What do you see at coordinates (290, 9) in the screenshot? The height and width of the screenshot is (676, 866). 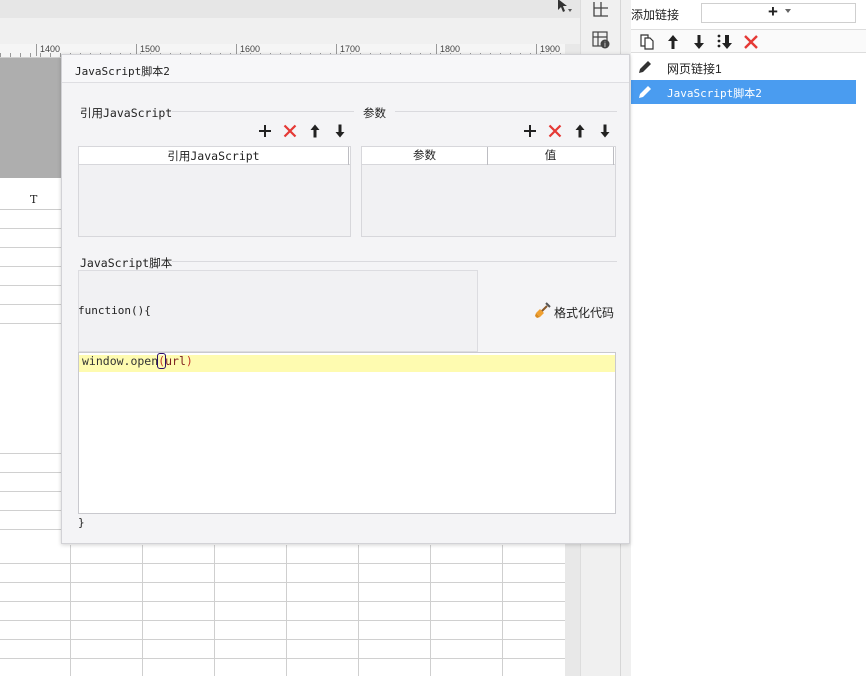 I see `top-strip` at bounding box center [290, 9].